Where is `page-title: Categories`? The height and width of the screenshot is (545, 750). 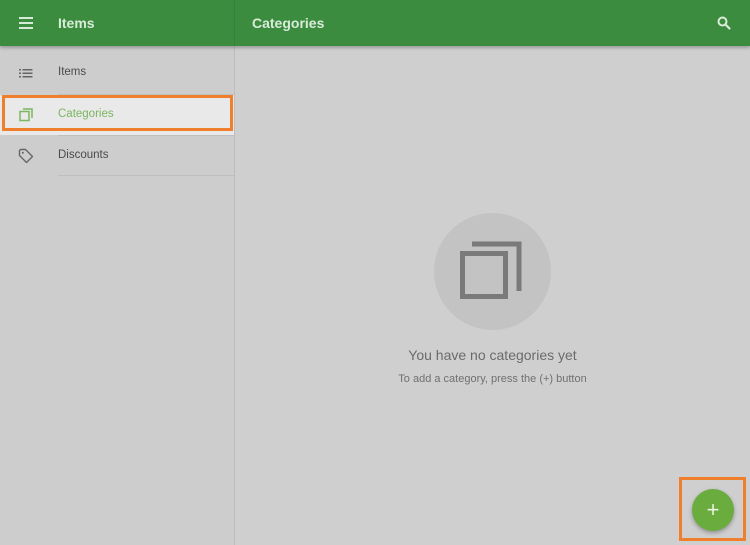 page-title: Categories is located at coordinates (288, 23).